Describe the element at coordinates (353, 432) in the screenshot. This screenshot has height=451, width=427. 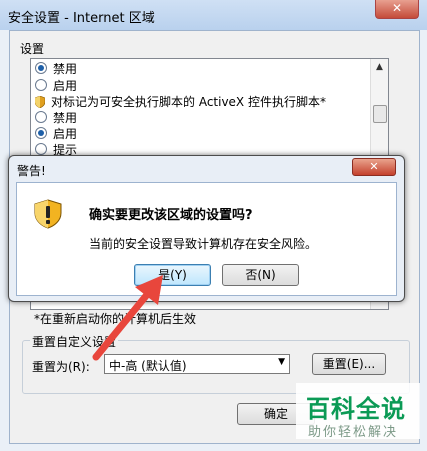
I see `watermark-subtitle: 助你轻松解决` at that location.